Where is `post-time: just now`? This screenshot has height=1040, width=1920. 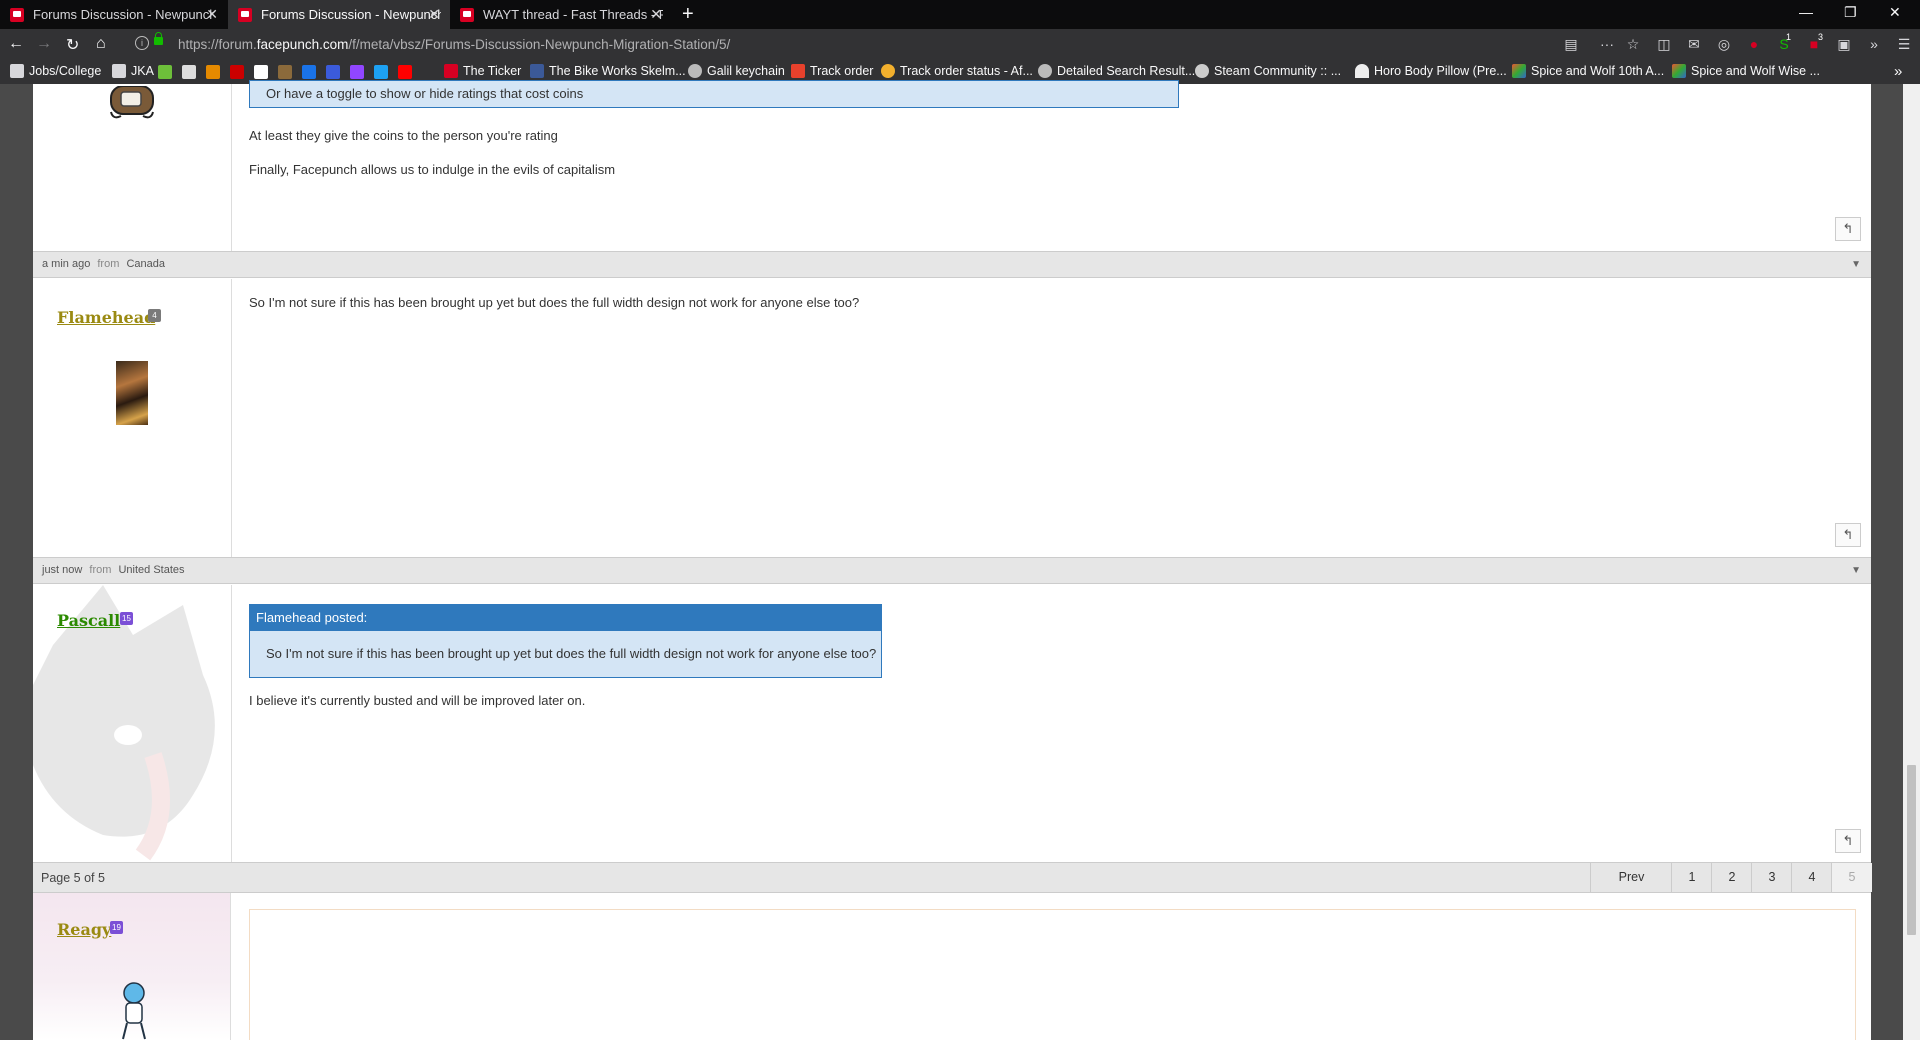 post-time: just now is located at coordinates (62, 570).